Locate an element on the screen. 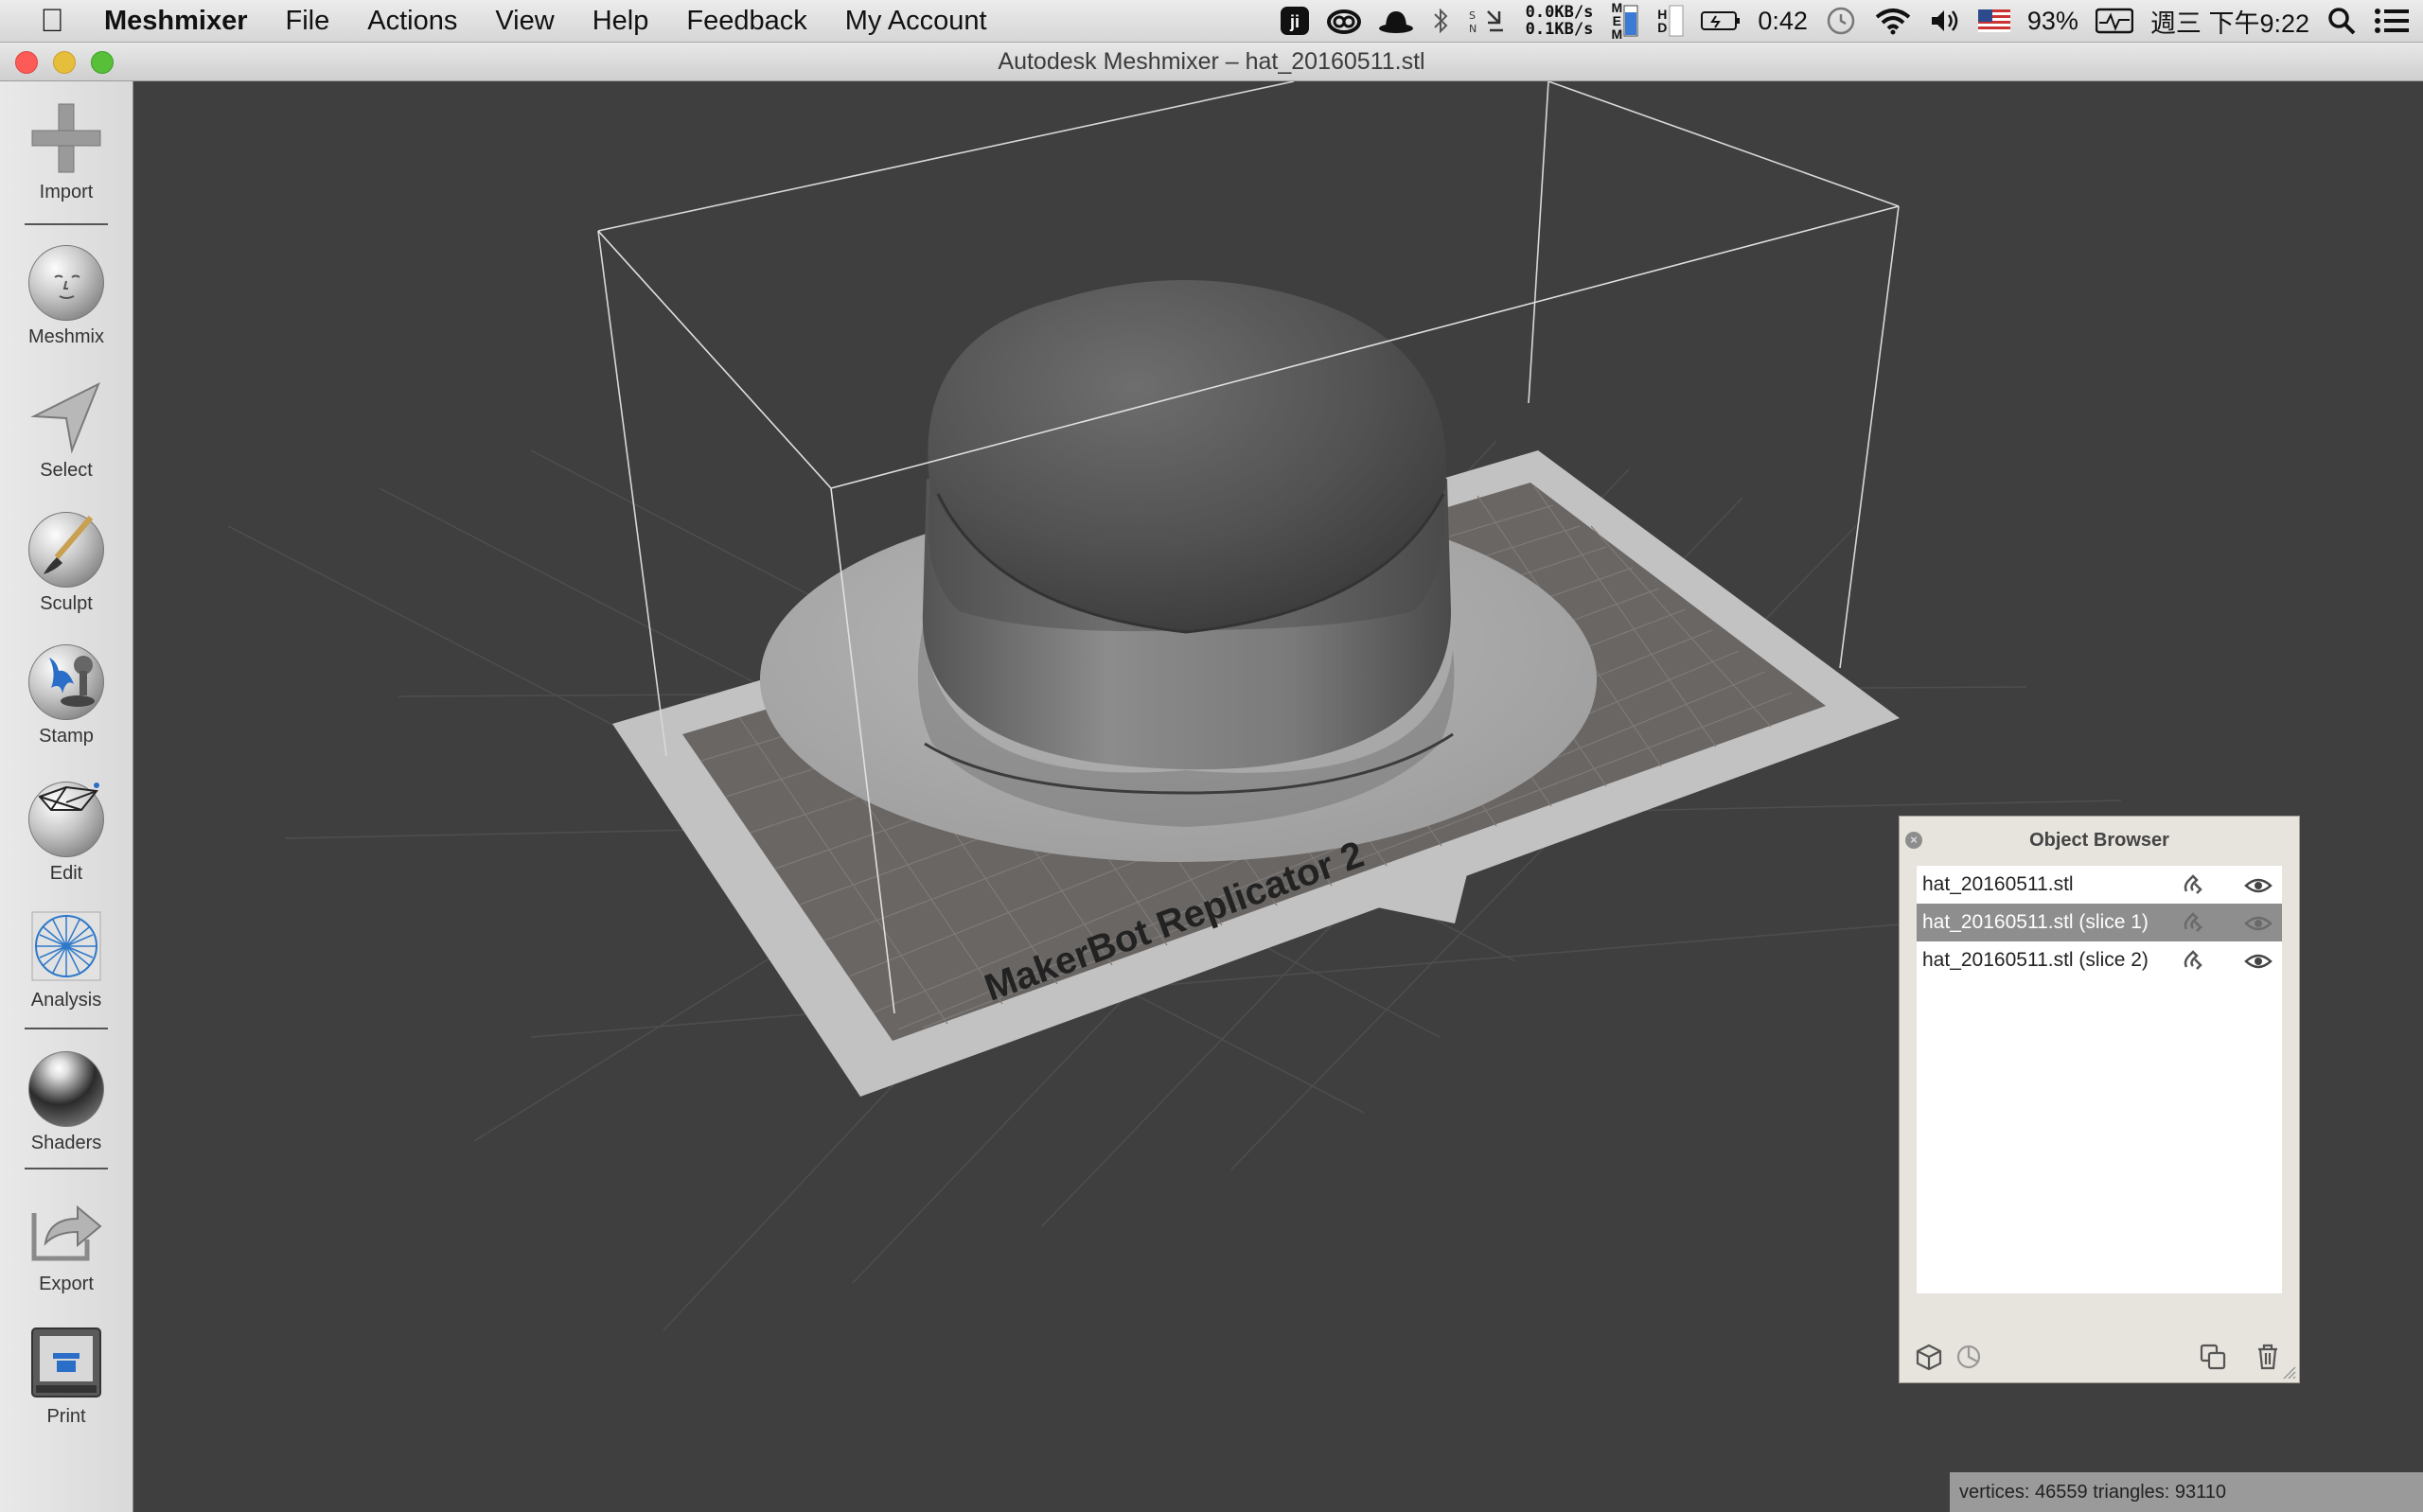 The width and height of the screenshot is (2423, 1512). export-tool-label: Export is located at coordinates (66, 1284).